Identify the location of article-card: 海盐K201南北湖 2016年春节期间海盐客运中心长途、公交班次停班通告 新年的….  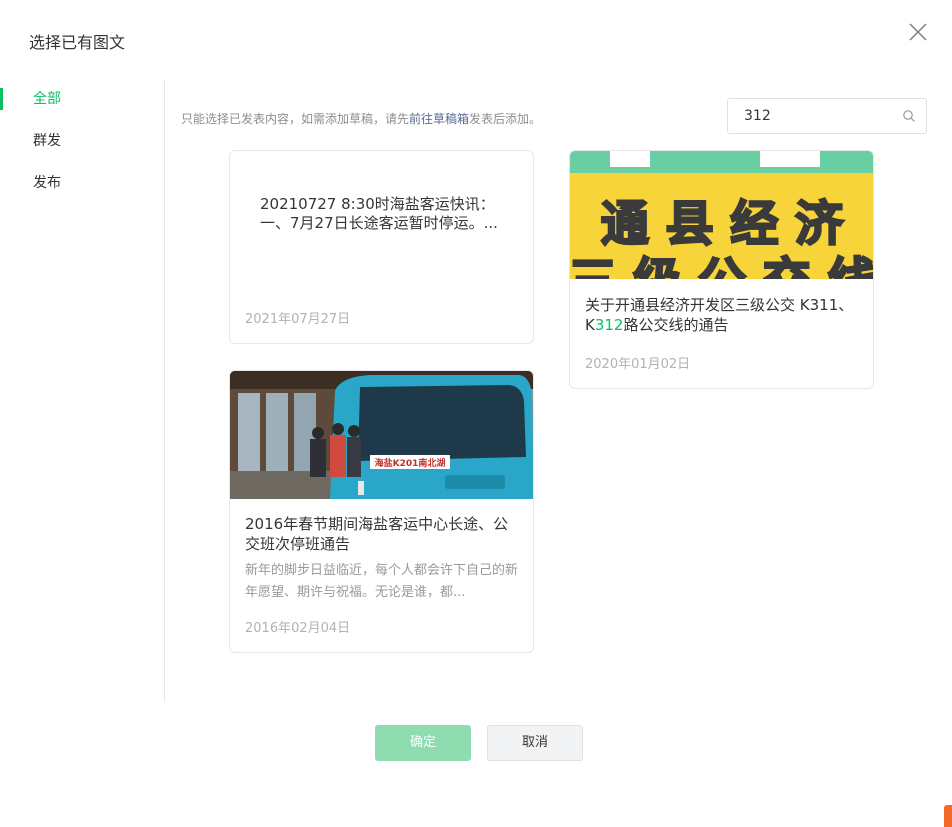
(381, 511).